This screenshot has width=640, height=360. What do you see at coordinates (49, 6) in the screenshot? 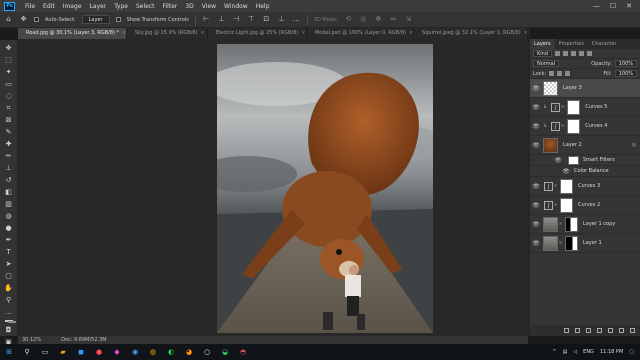
I see `menu-edit: Edit` at bounding box center [49, 6].